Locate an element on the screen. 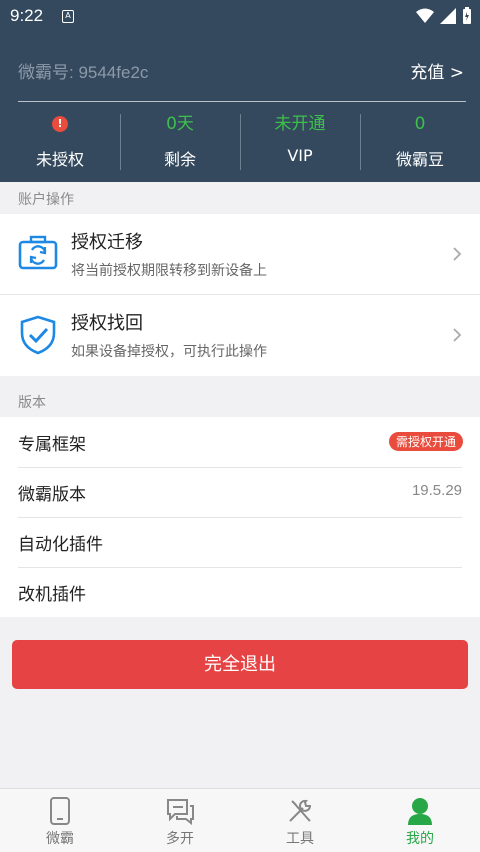 This screenshot has width=480, height=852. quit-button: 完全退出 is located at coordinates (240, 664).